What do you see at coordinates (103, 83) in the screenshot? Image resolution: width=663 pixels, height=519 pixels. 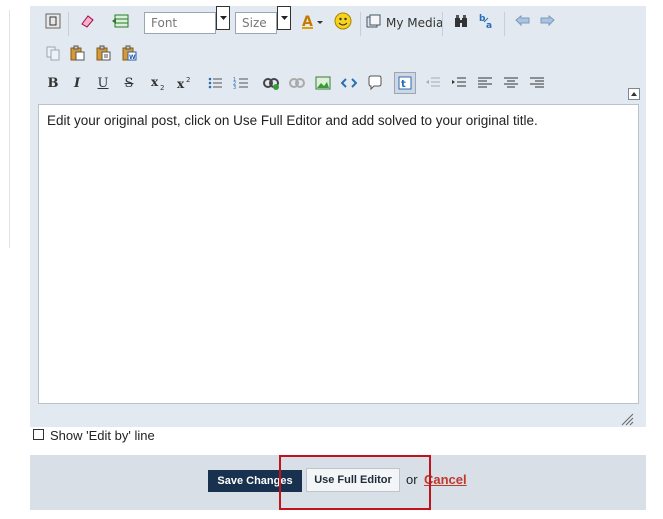 I see `underline-button: U` at bounding box center [103, 83].